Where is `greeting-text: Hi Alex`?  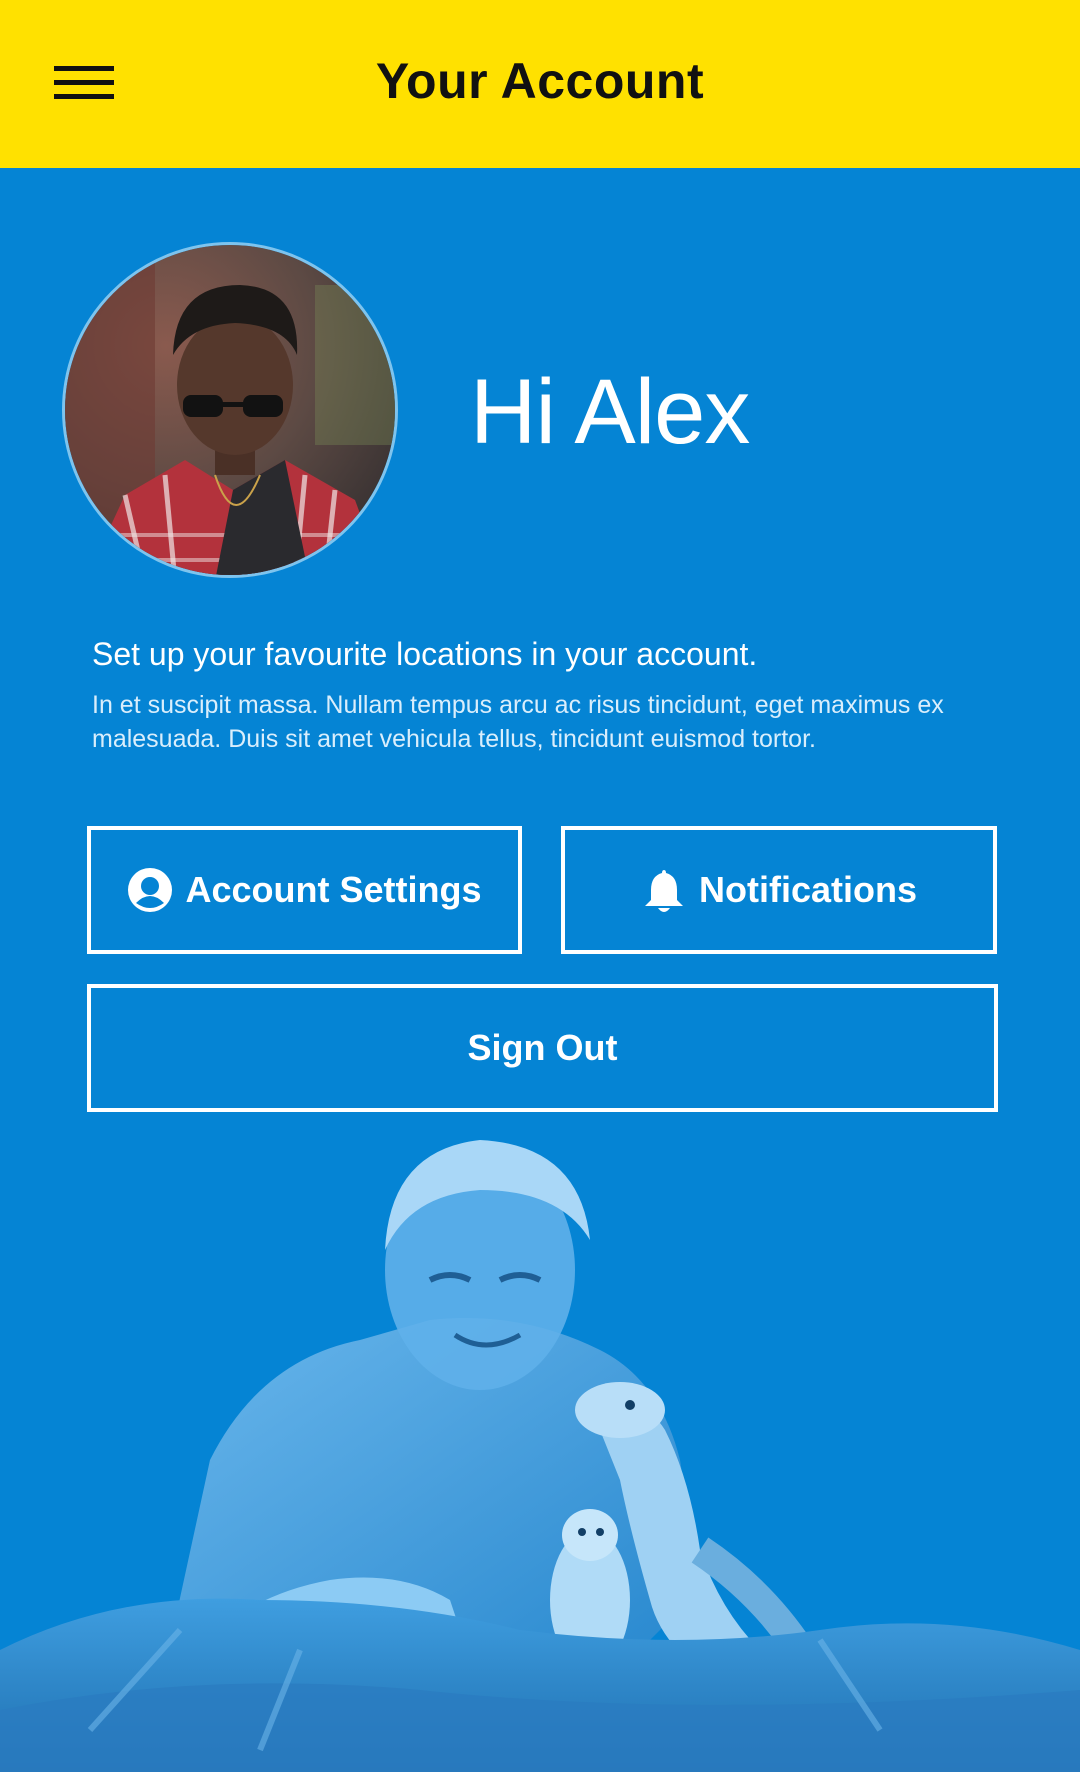 greeting-text: Hi Alex is located at coordinates (610, 412).